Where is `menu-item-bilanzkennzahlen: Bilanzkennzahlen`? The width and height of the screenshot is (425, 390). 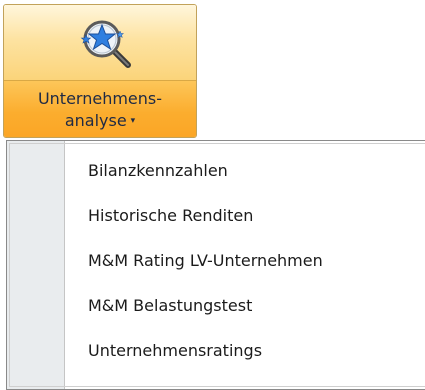 menu-item-bilanzkennzahlen: Bilanzkennzahlen is located at coordinates (245, 171).